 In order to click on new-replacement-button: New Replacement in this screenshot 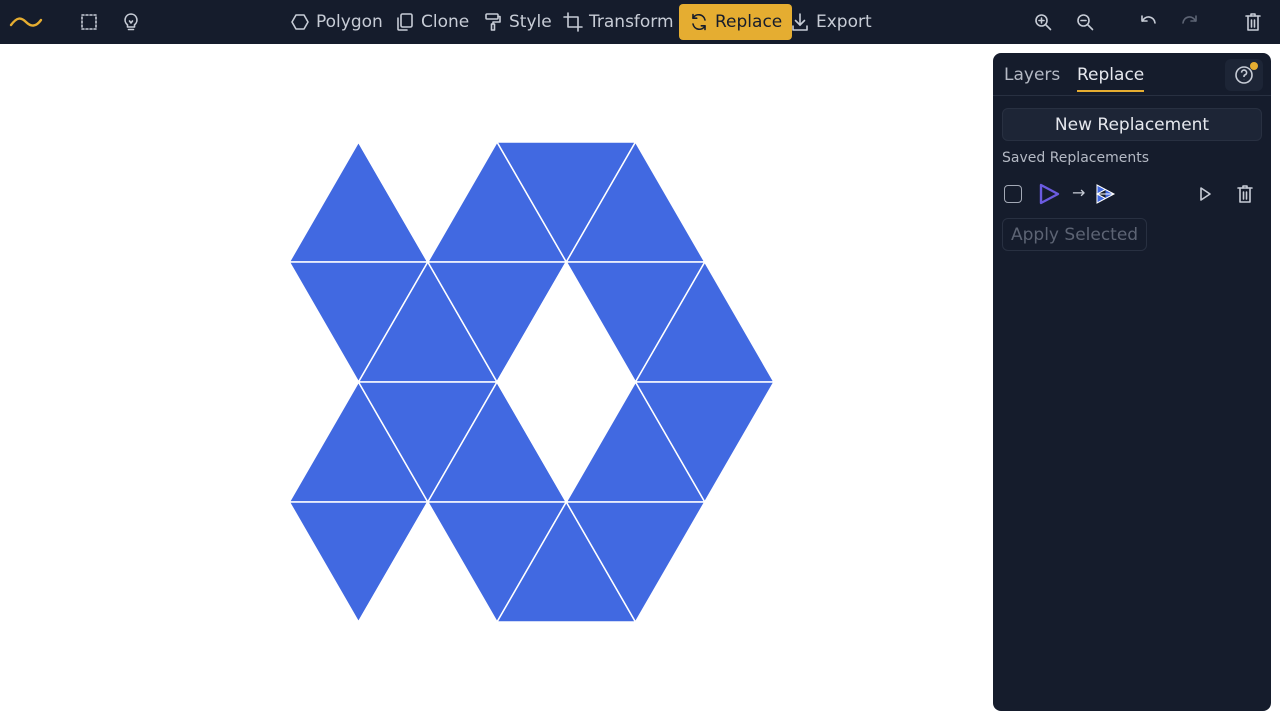, I will do `click(1132, 124)`.